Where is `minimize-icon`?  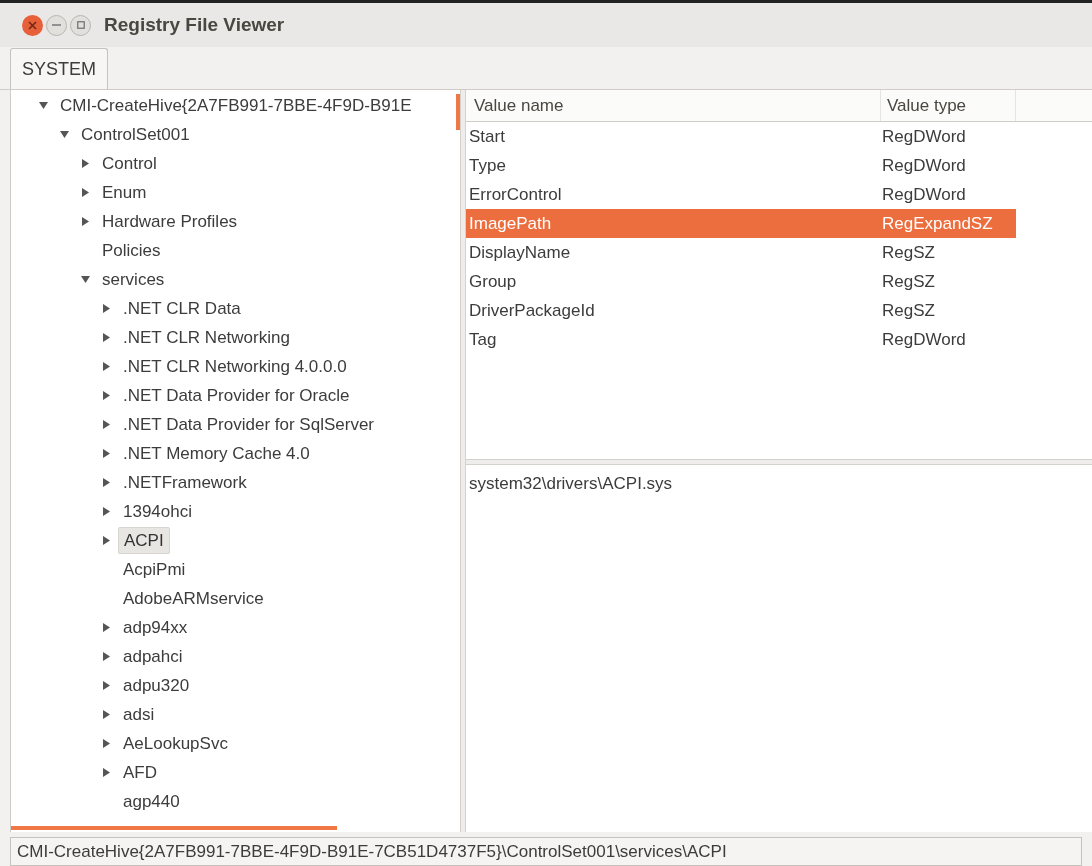 minimize-icon is located at coordinates (56, 25).